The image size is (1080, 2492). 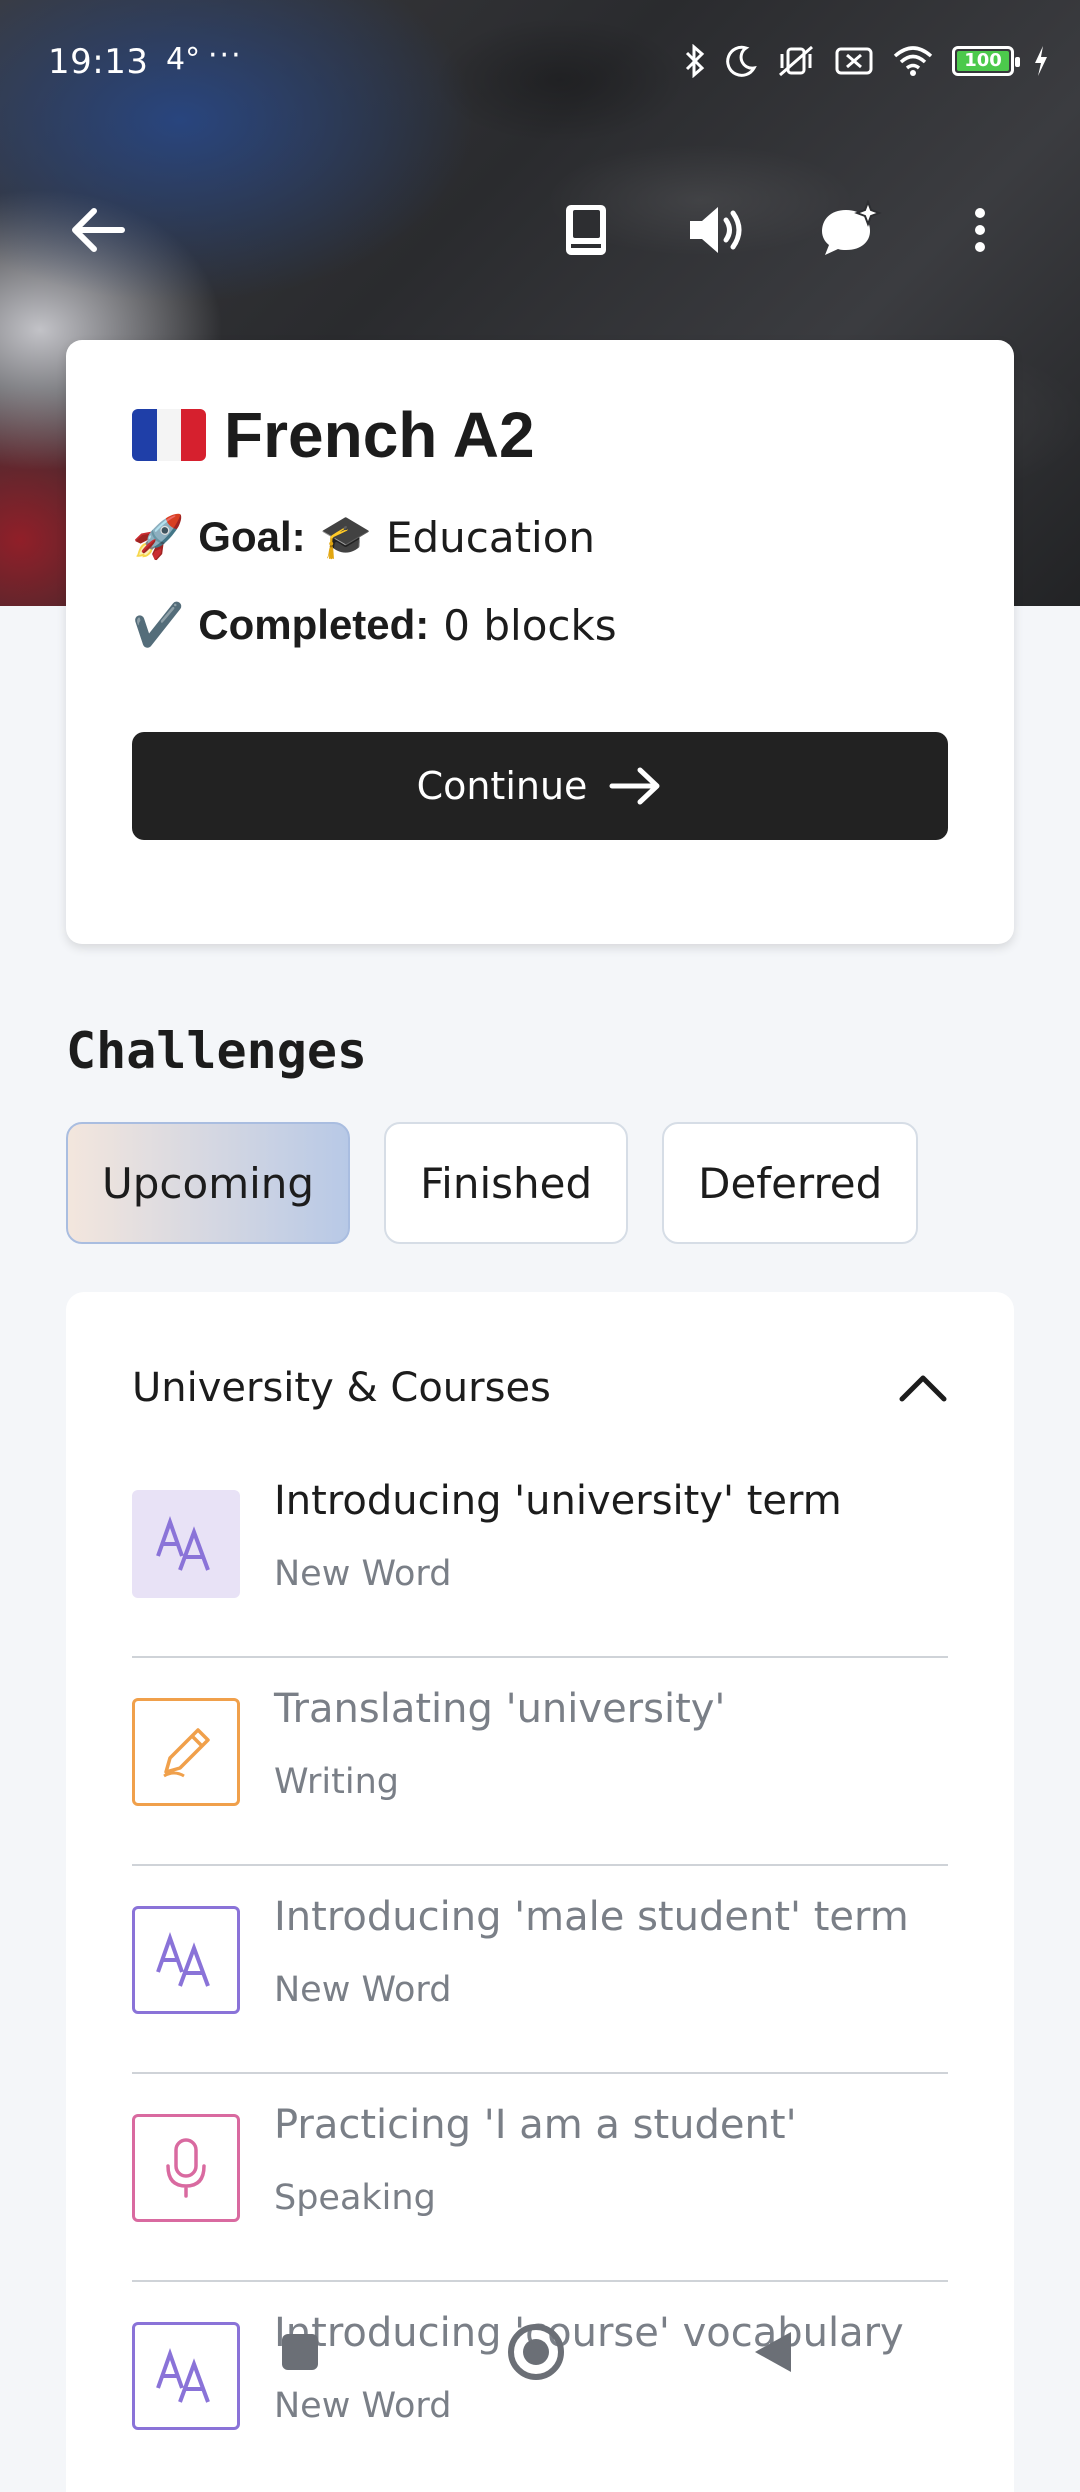 I want to click on goal-label: Goal:, so click(x=252, y=536).